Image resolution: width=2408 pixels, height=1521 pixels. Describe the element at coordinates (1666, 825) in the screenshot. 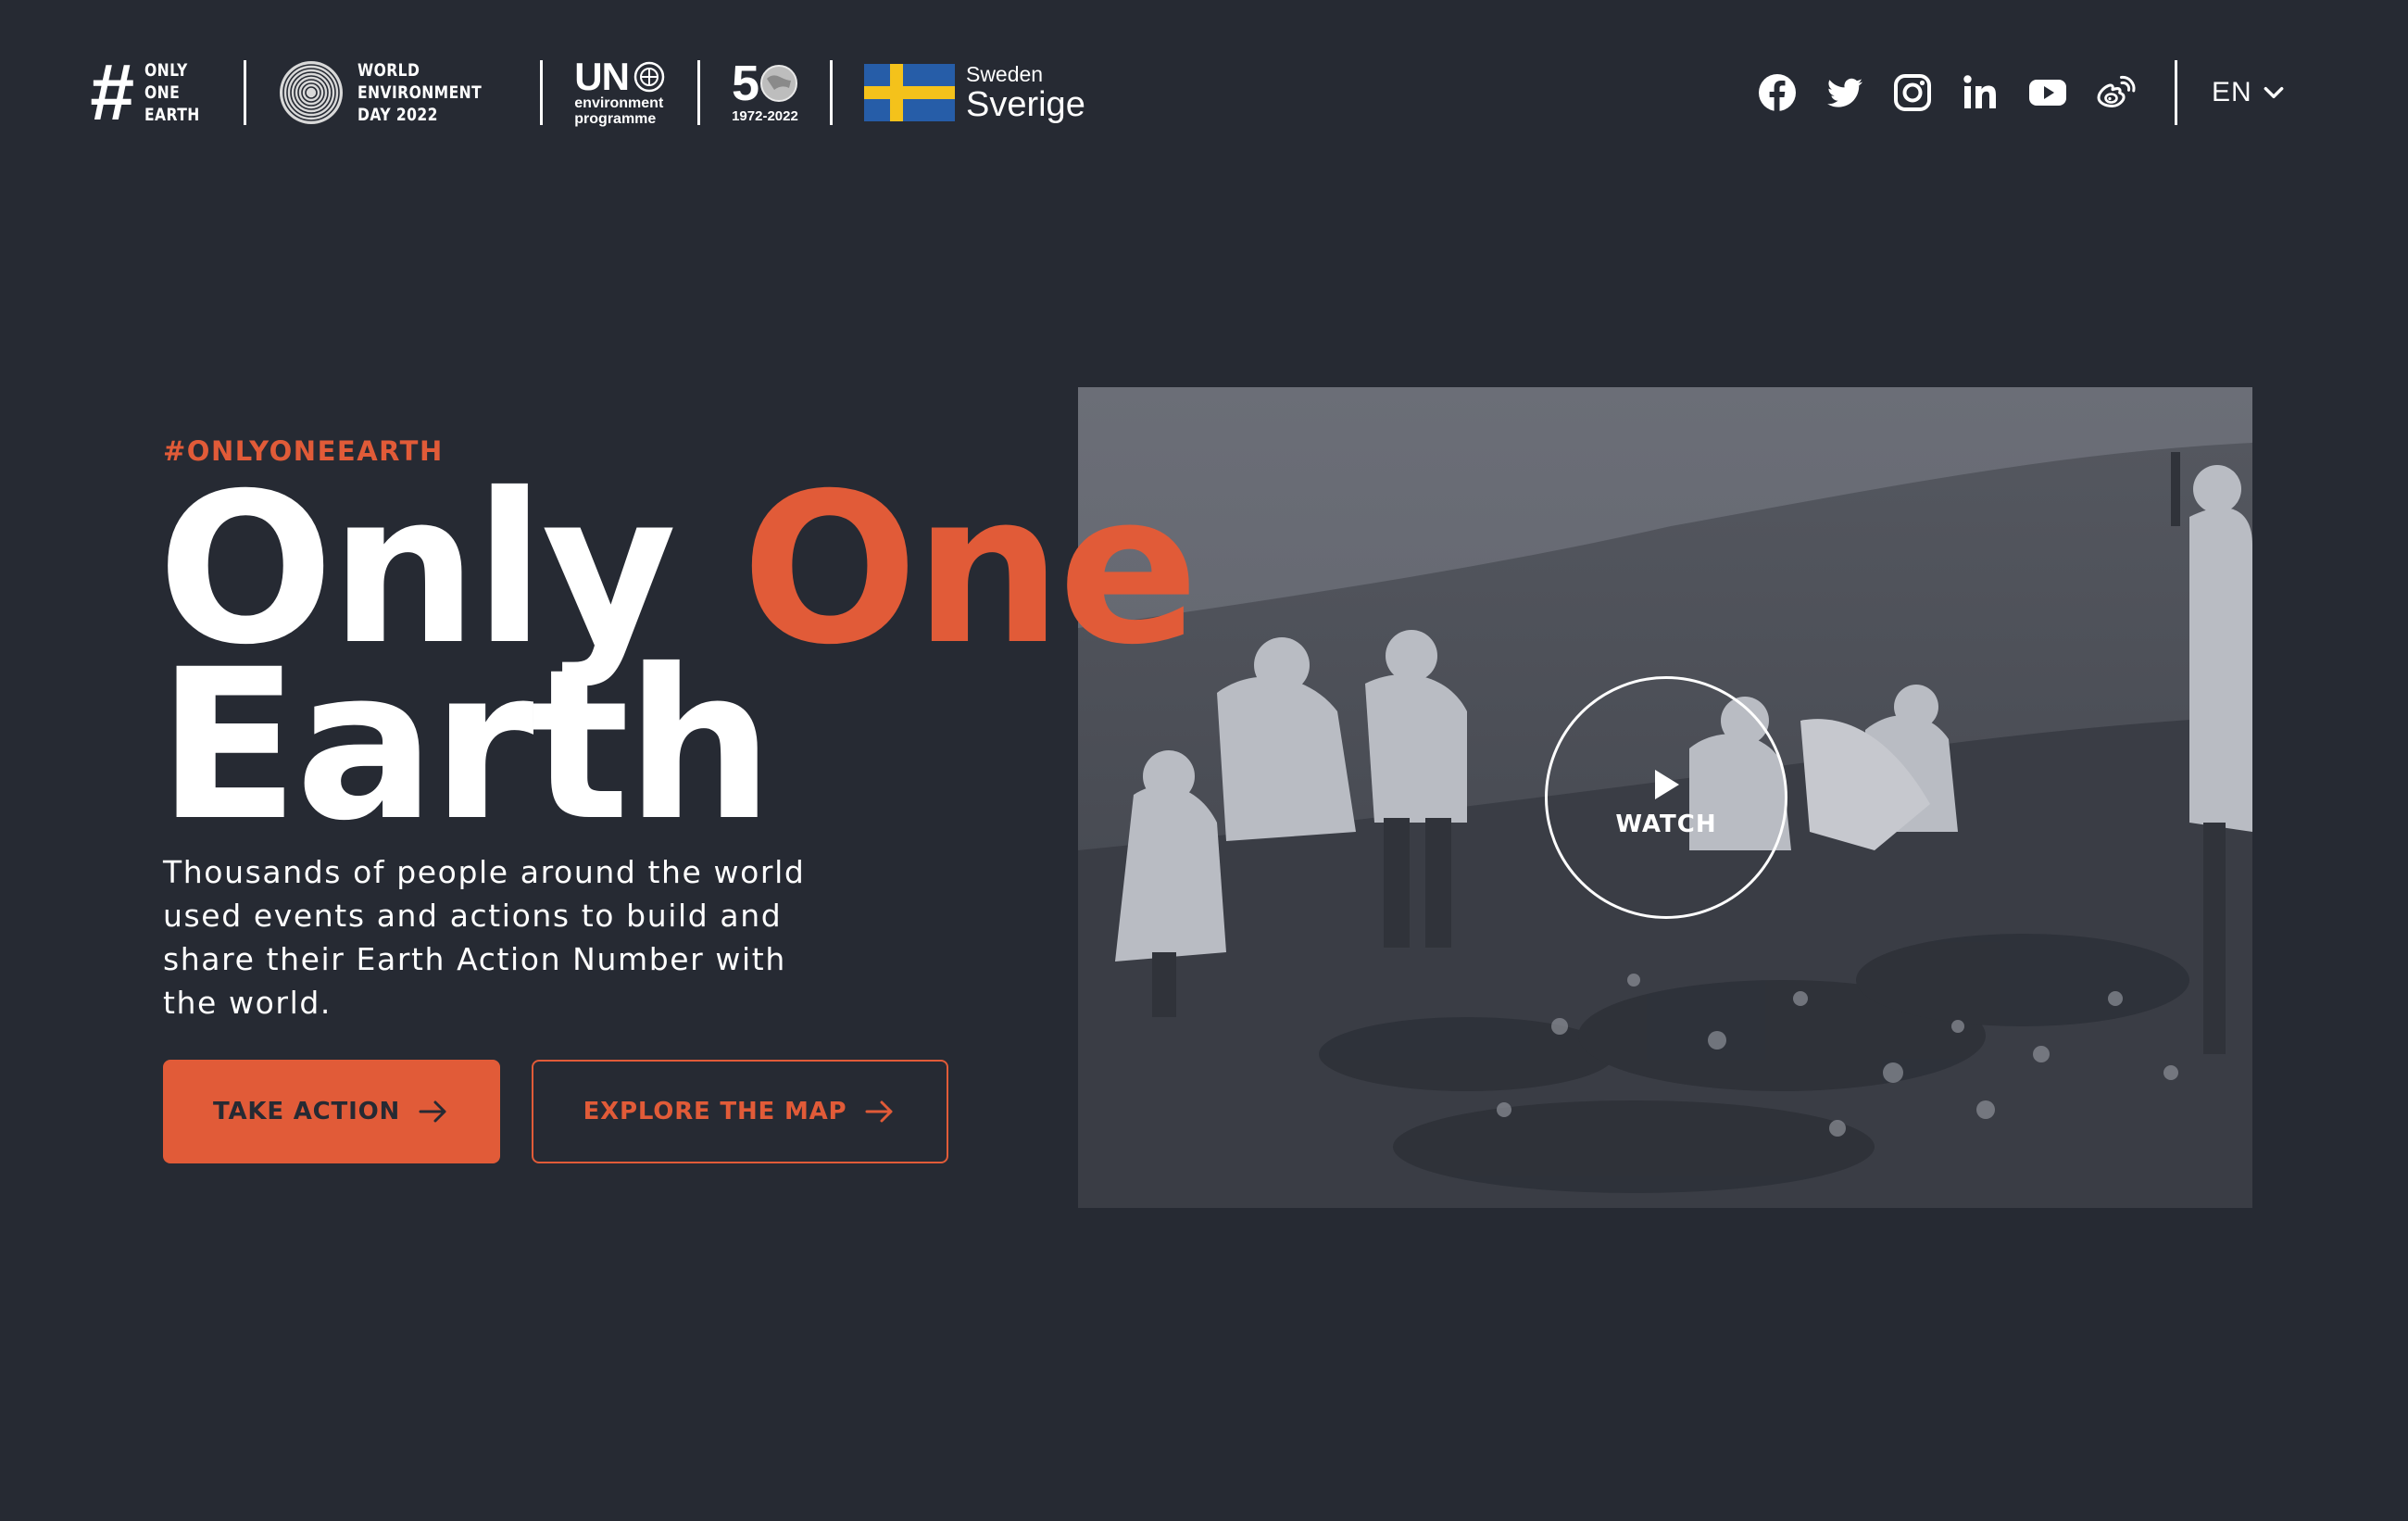

I see `watch-label: WATCH` at that location.